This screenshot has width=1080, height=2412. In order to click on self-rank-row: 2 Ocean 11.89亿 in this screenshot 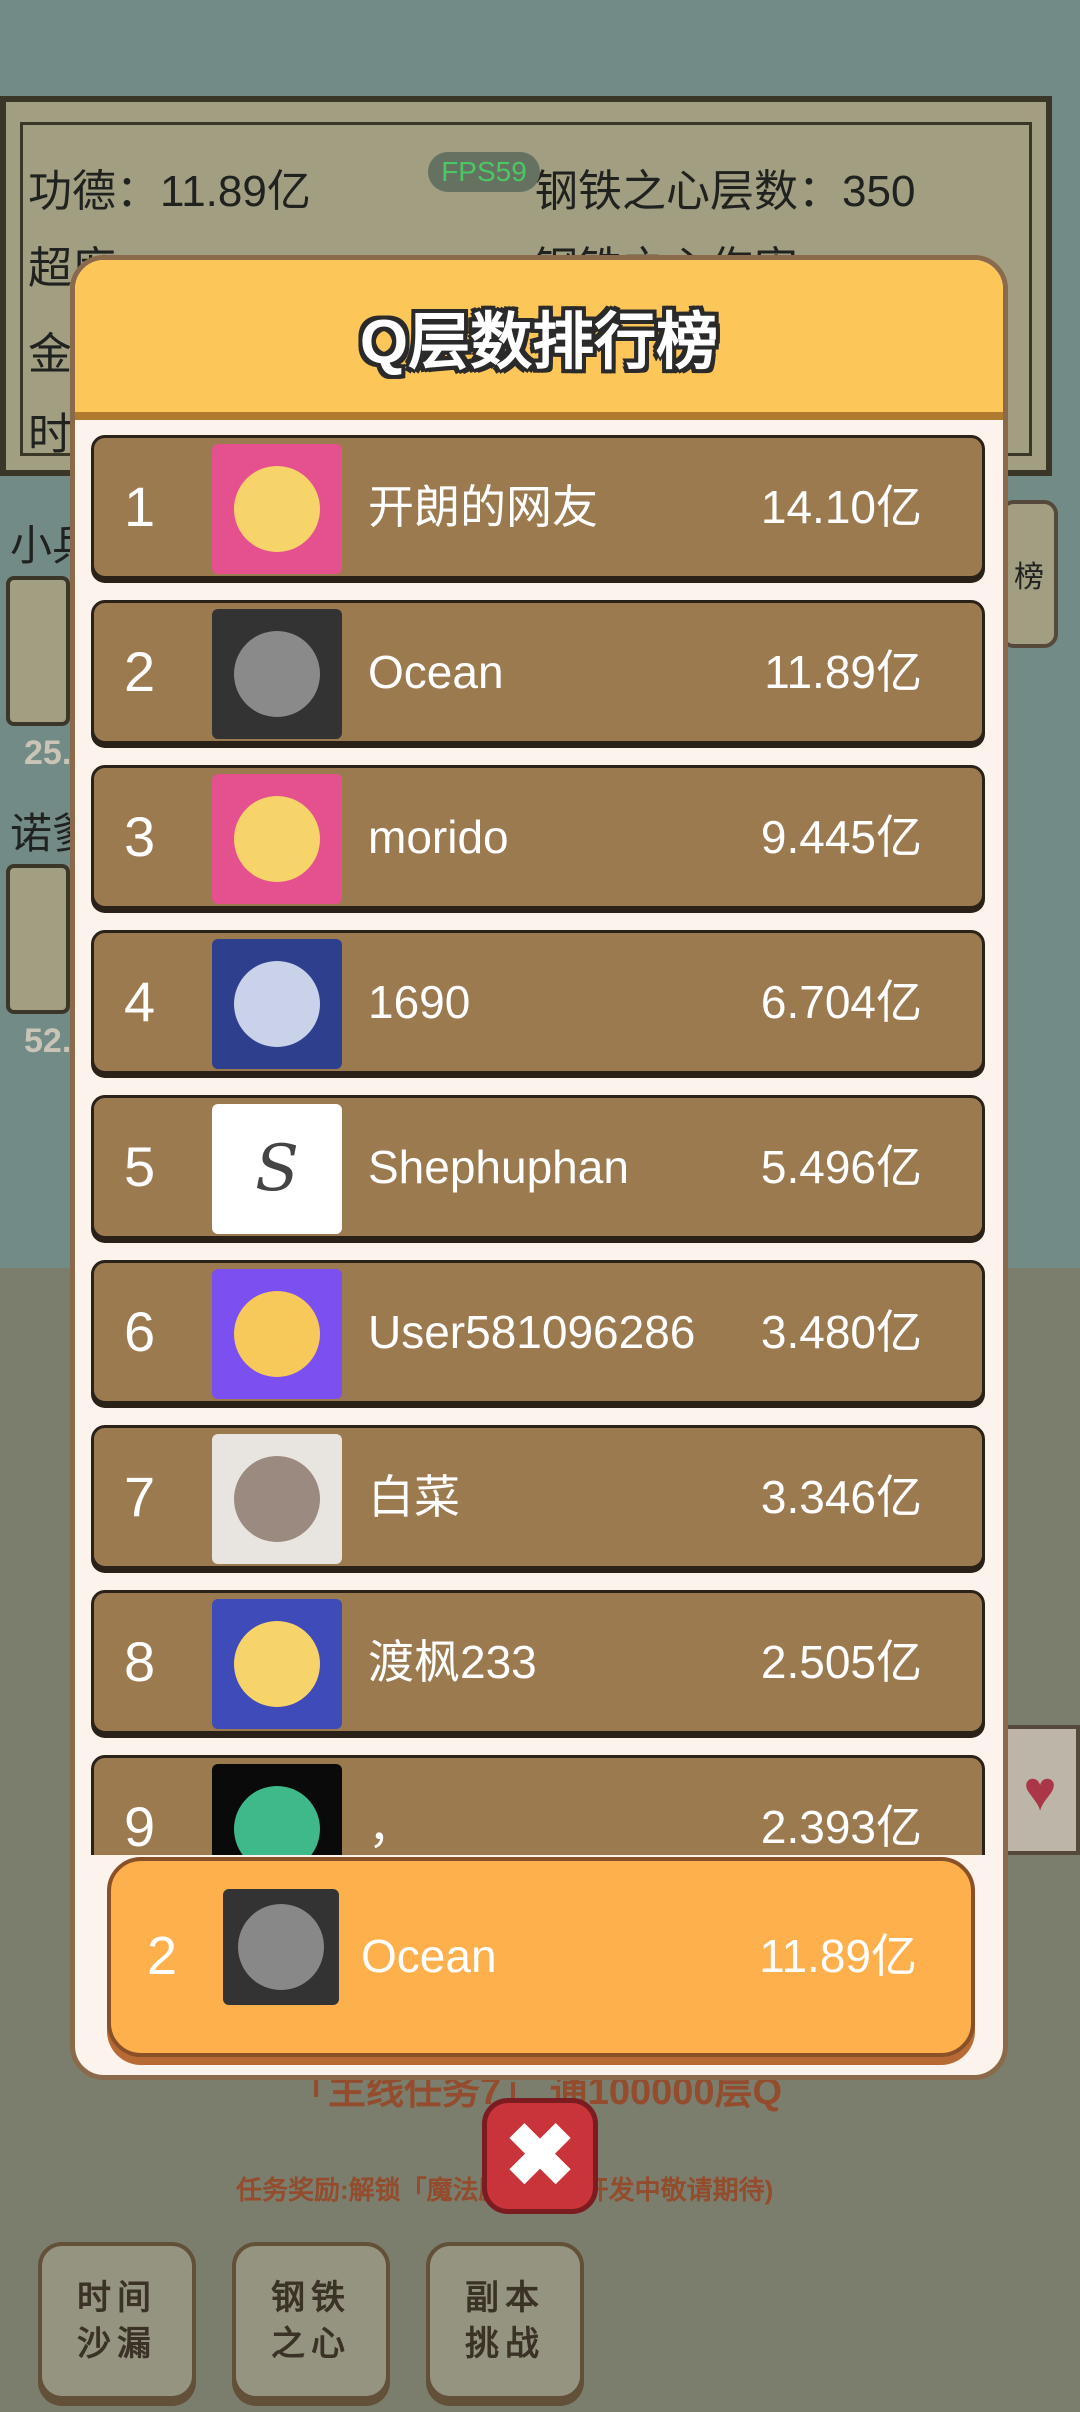, I will do `click(541, 1957)`.